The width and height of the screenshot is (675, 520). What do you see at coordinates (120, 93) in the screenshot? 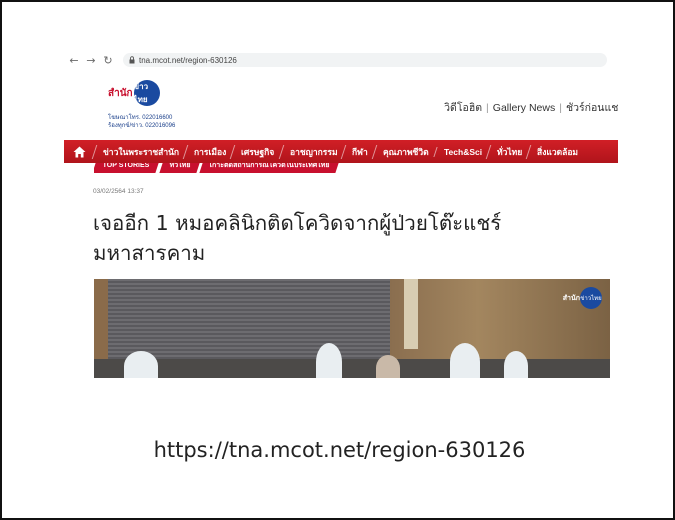
I see `logo-text: สำนัก` at bounding box center [120, 93].